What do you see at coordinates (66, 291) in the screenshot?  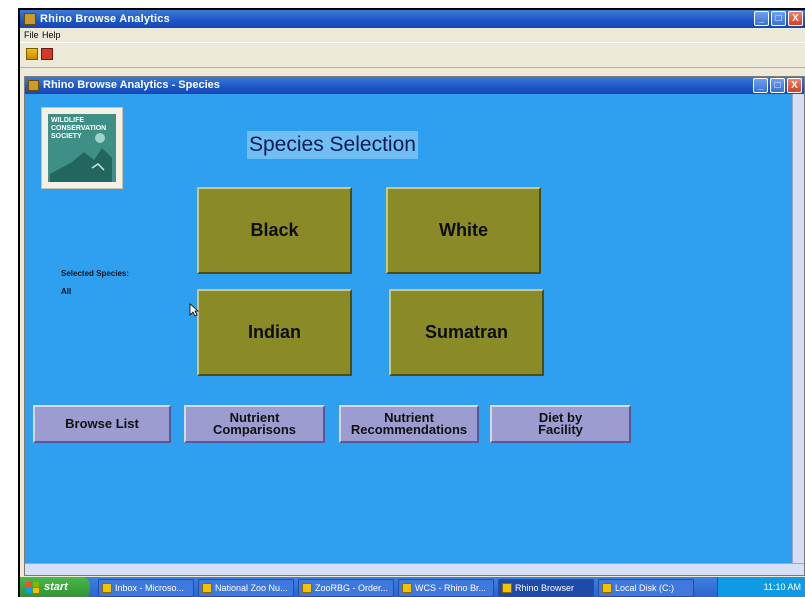 I see `selected-species-value: All` at bounding box center [66, 291].